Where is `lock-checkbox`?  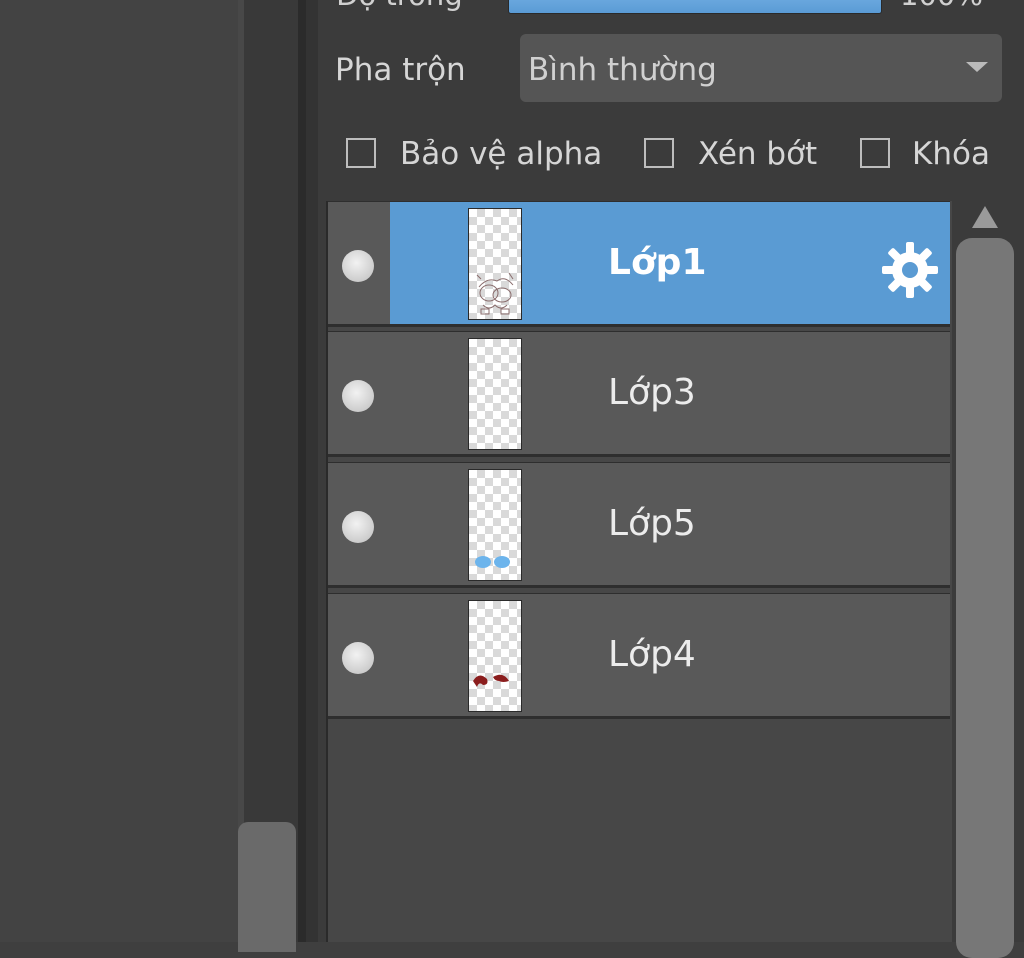
lock-checkbox is located at coordinates (875, 153).